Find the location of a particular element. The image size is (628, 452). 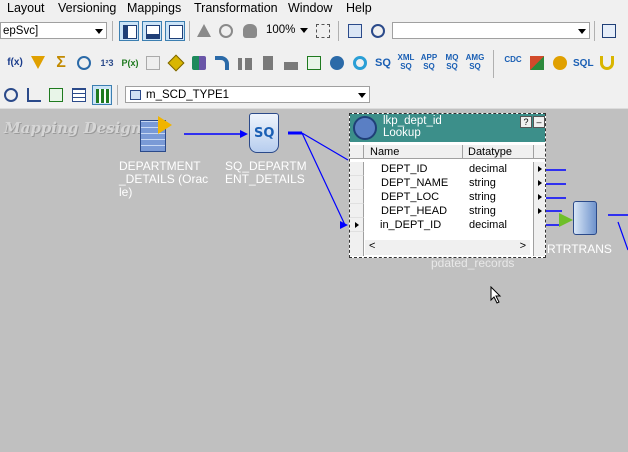

update-strategy-button is located at coordinates (222, 63).